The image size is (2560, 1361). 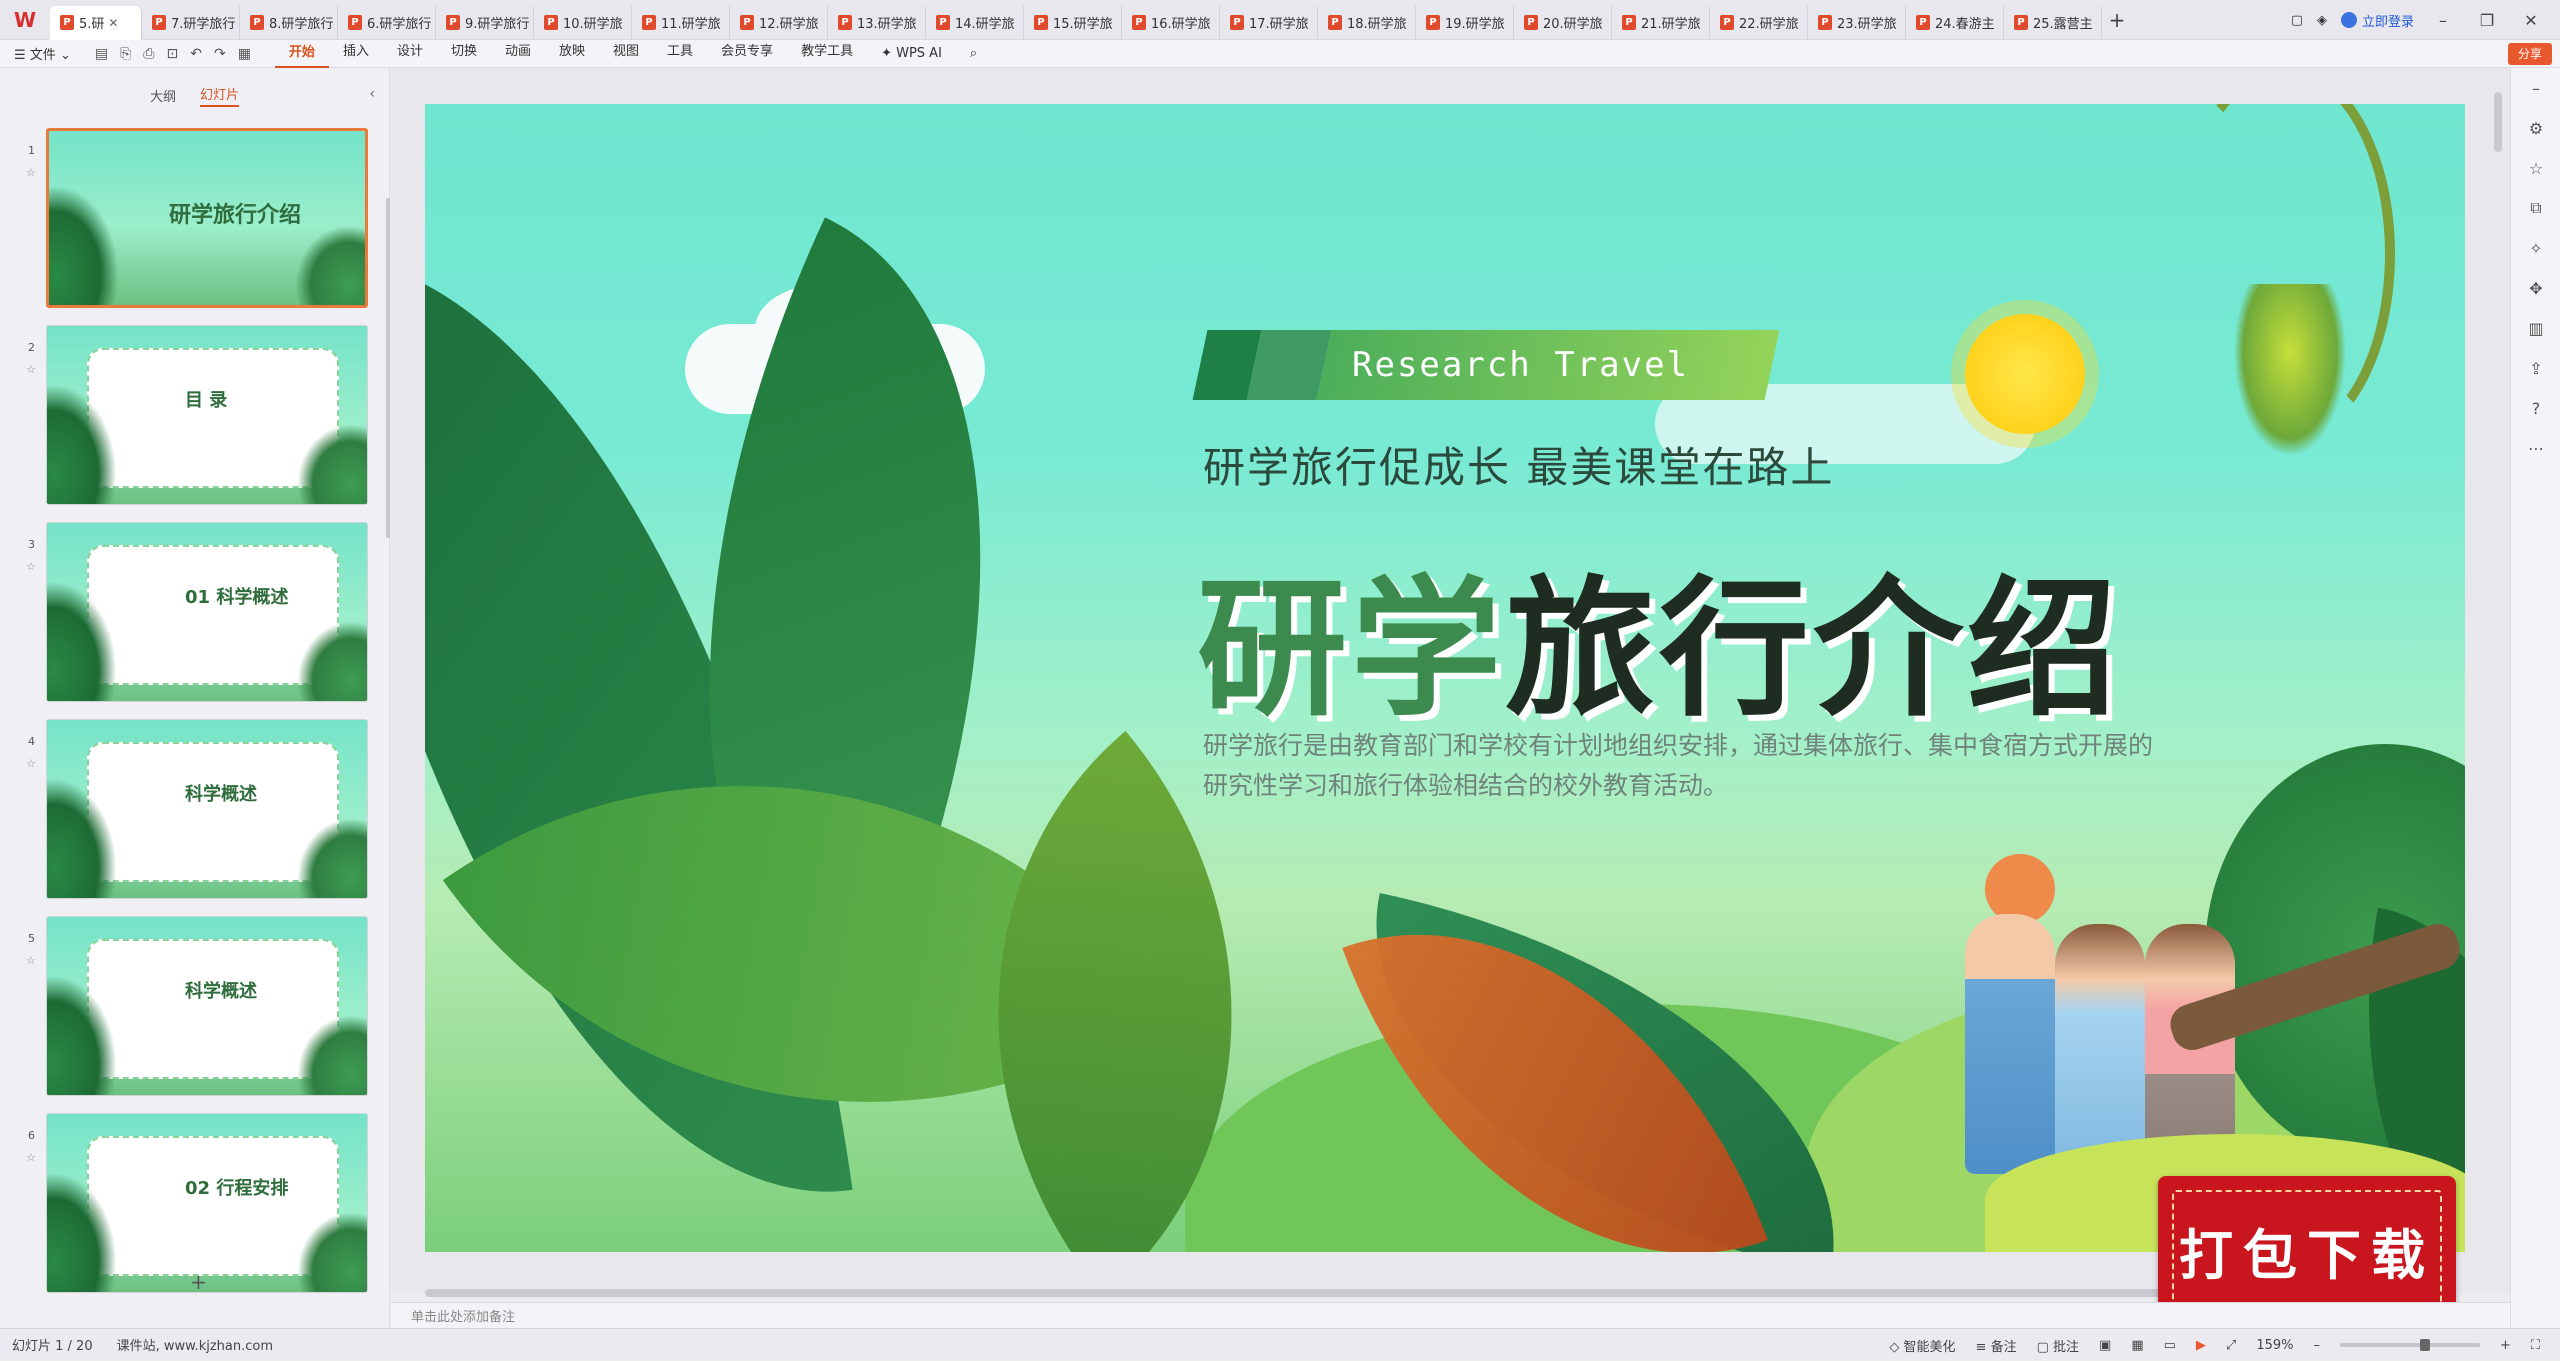 I want to click on document-tab: P 5.研 ✕, so click(x=96, y=22).